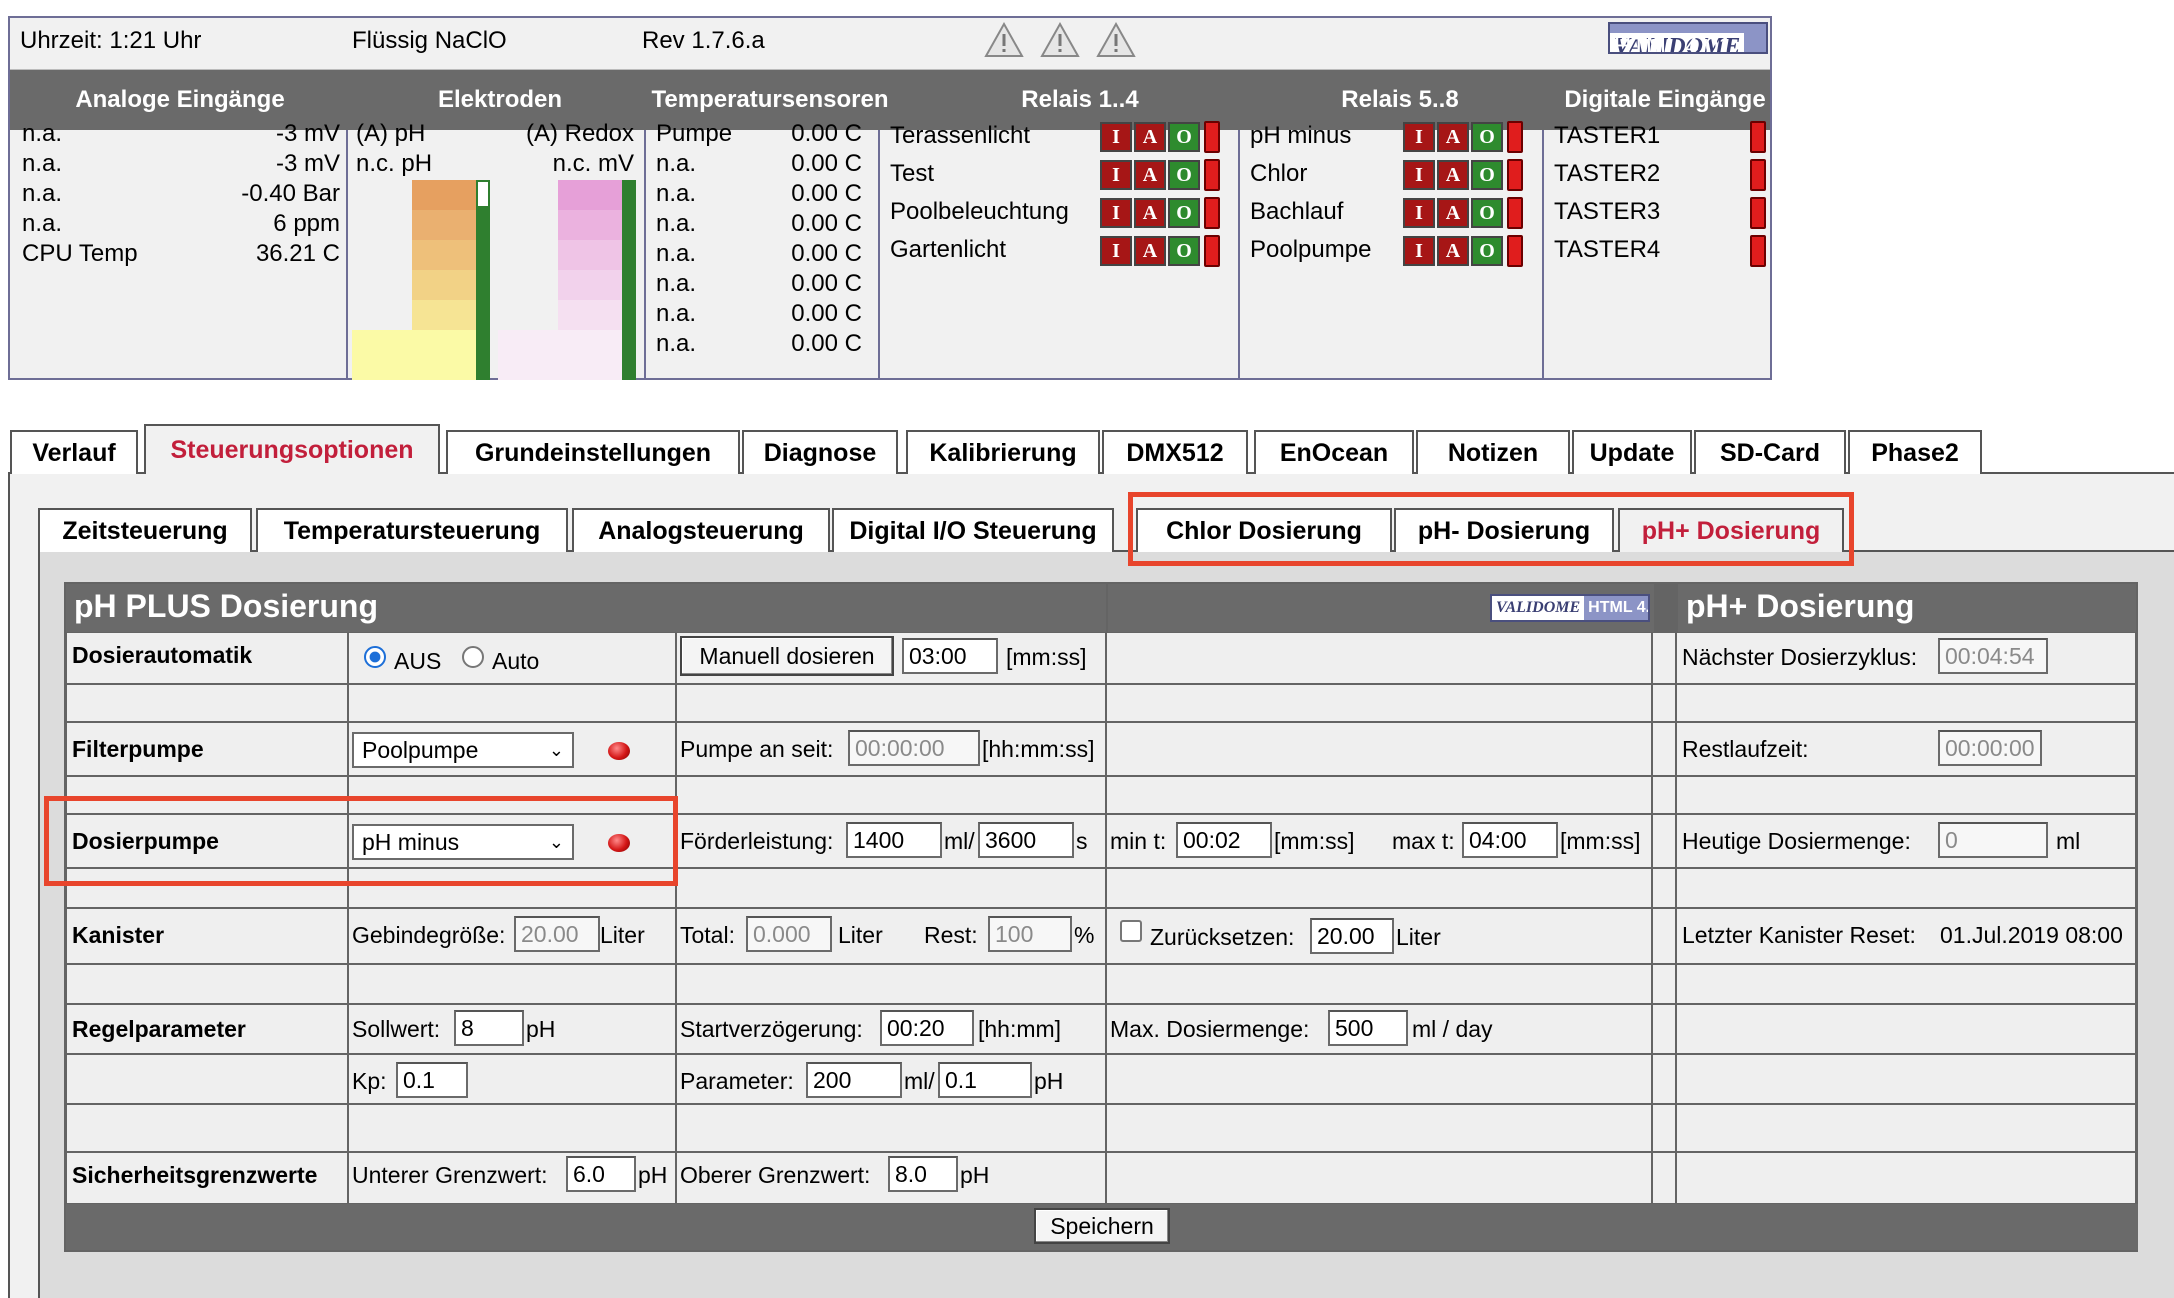 The width and height of the screenshot is (2174, 1298). I want to click on electrode-redox-label: (A) Redox, so click(579, 133).